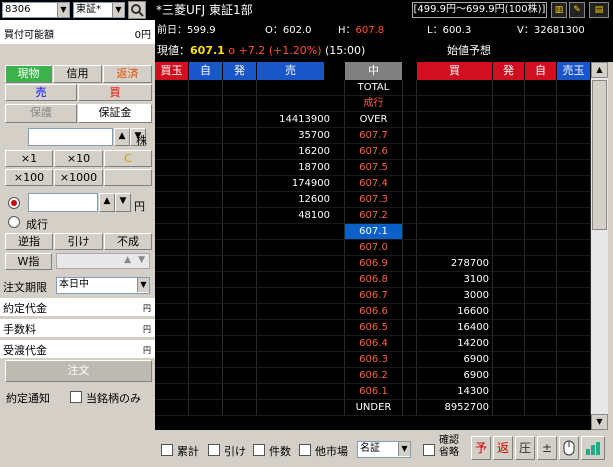  What do you see at coordinates (78, 241) in the screenshot?
I see `hike-button: 引け` at bounding box center [78, 241].